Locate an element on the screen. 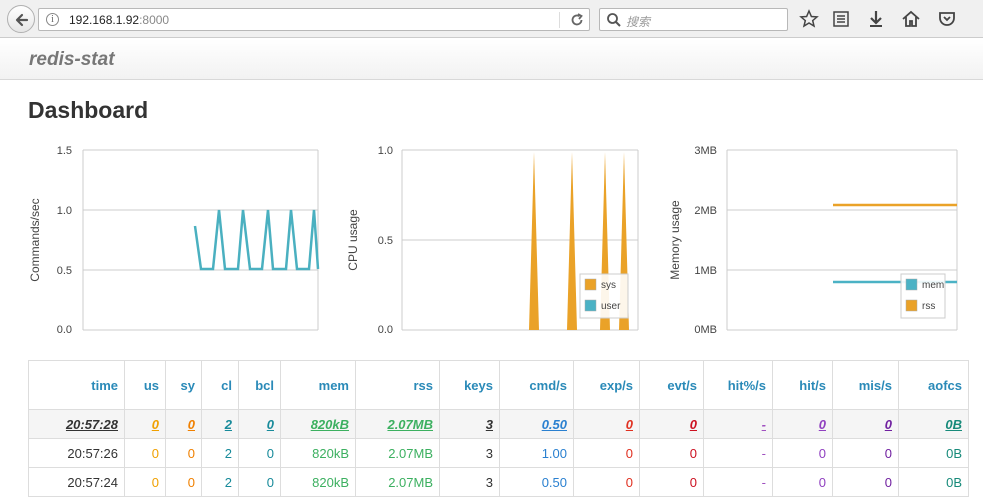  header-sy: sy is located at coordinates (183, 385).